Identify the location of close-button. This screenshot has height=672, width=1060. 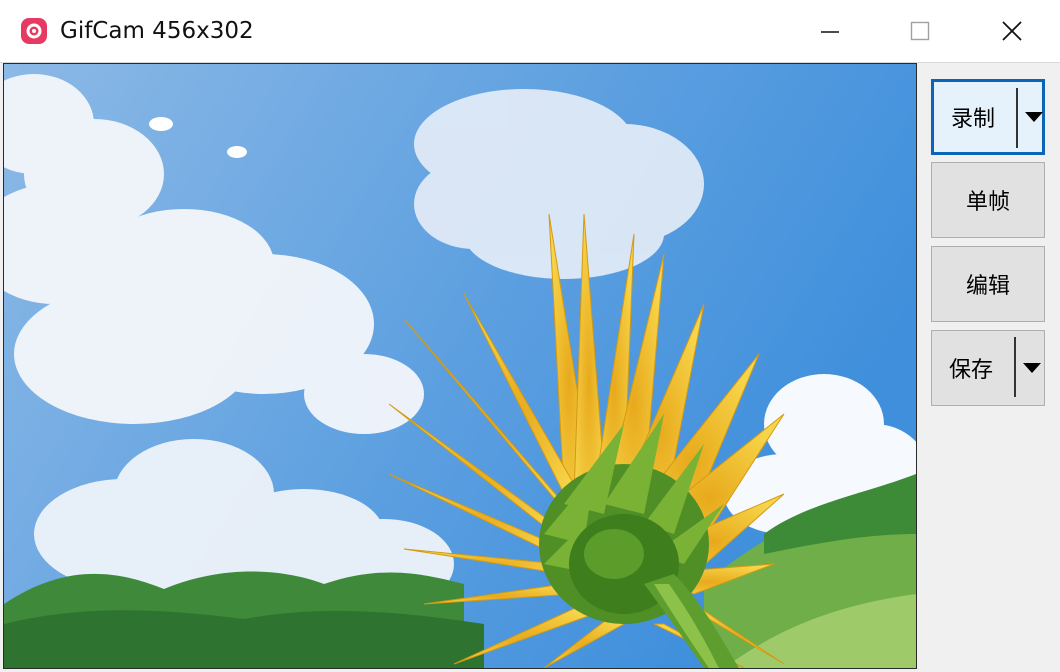
(1012, 31).